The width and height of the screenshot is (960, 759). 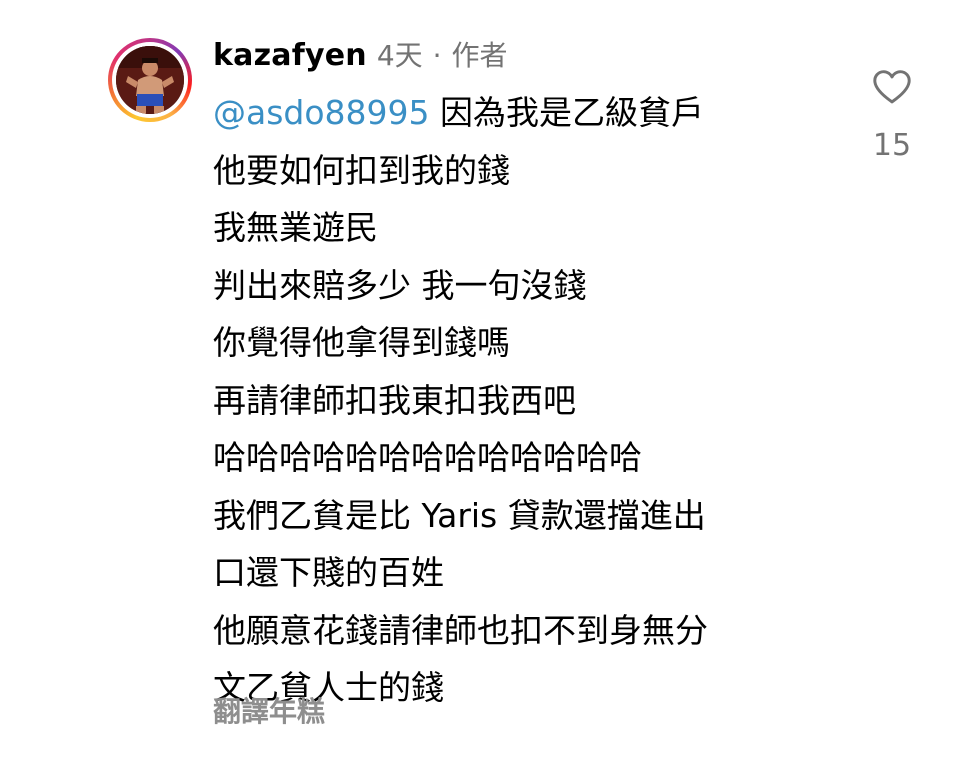 I want to click on comment-line: 口還下賤的百姓, so click(x=328, y=572).